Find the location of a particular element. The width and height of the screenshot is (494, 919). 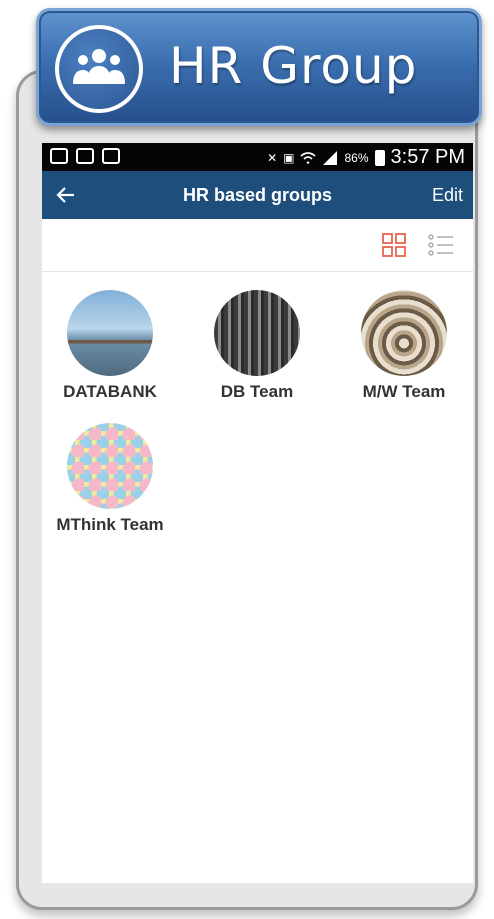

group-name: M/W Team is located at coordinates (404, 391).